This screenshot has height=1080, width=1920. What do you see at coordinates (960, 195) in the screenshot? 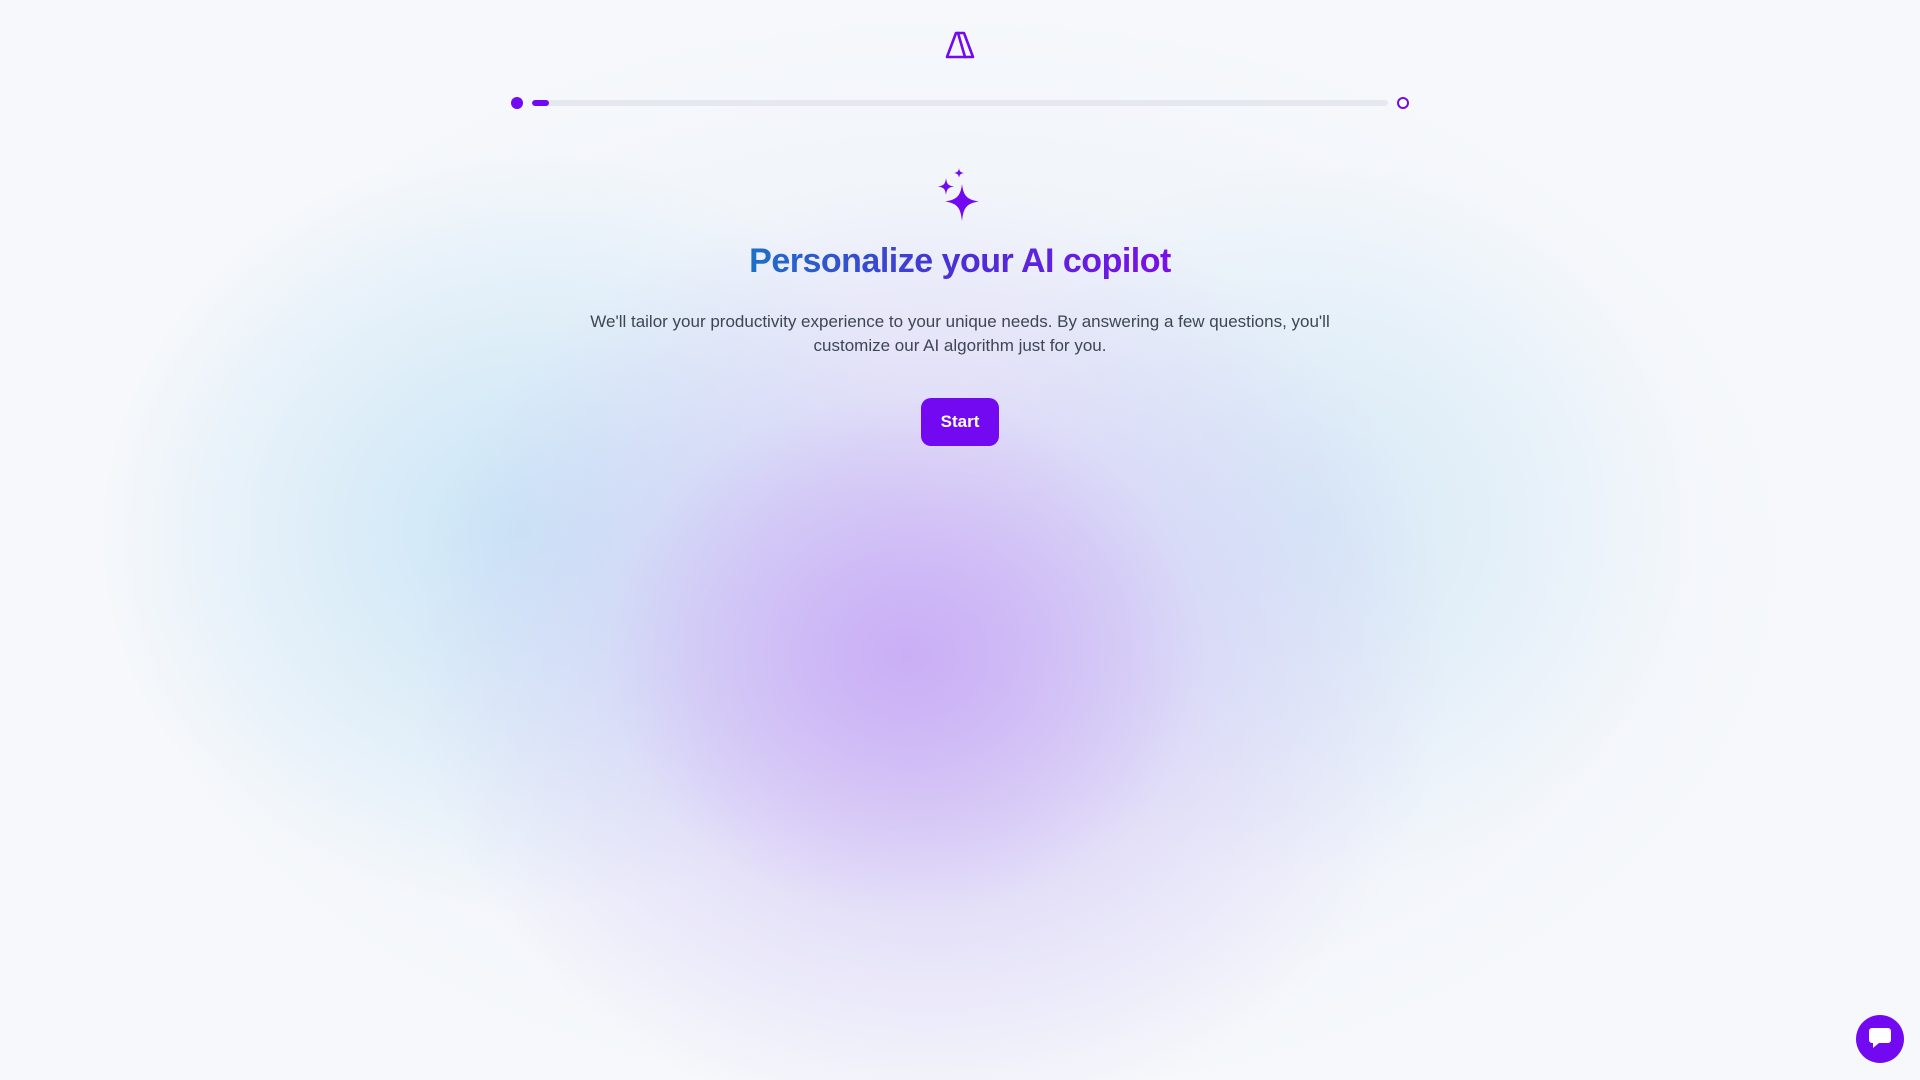
I see `sparkles-icon` at bounding box center [960, 195].